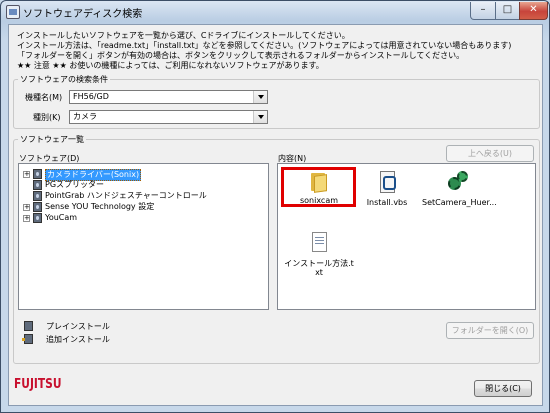 The height and width of the screenshot is (413, 550). I want to click on file-name: Install.vbs, so click(387, 202).